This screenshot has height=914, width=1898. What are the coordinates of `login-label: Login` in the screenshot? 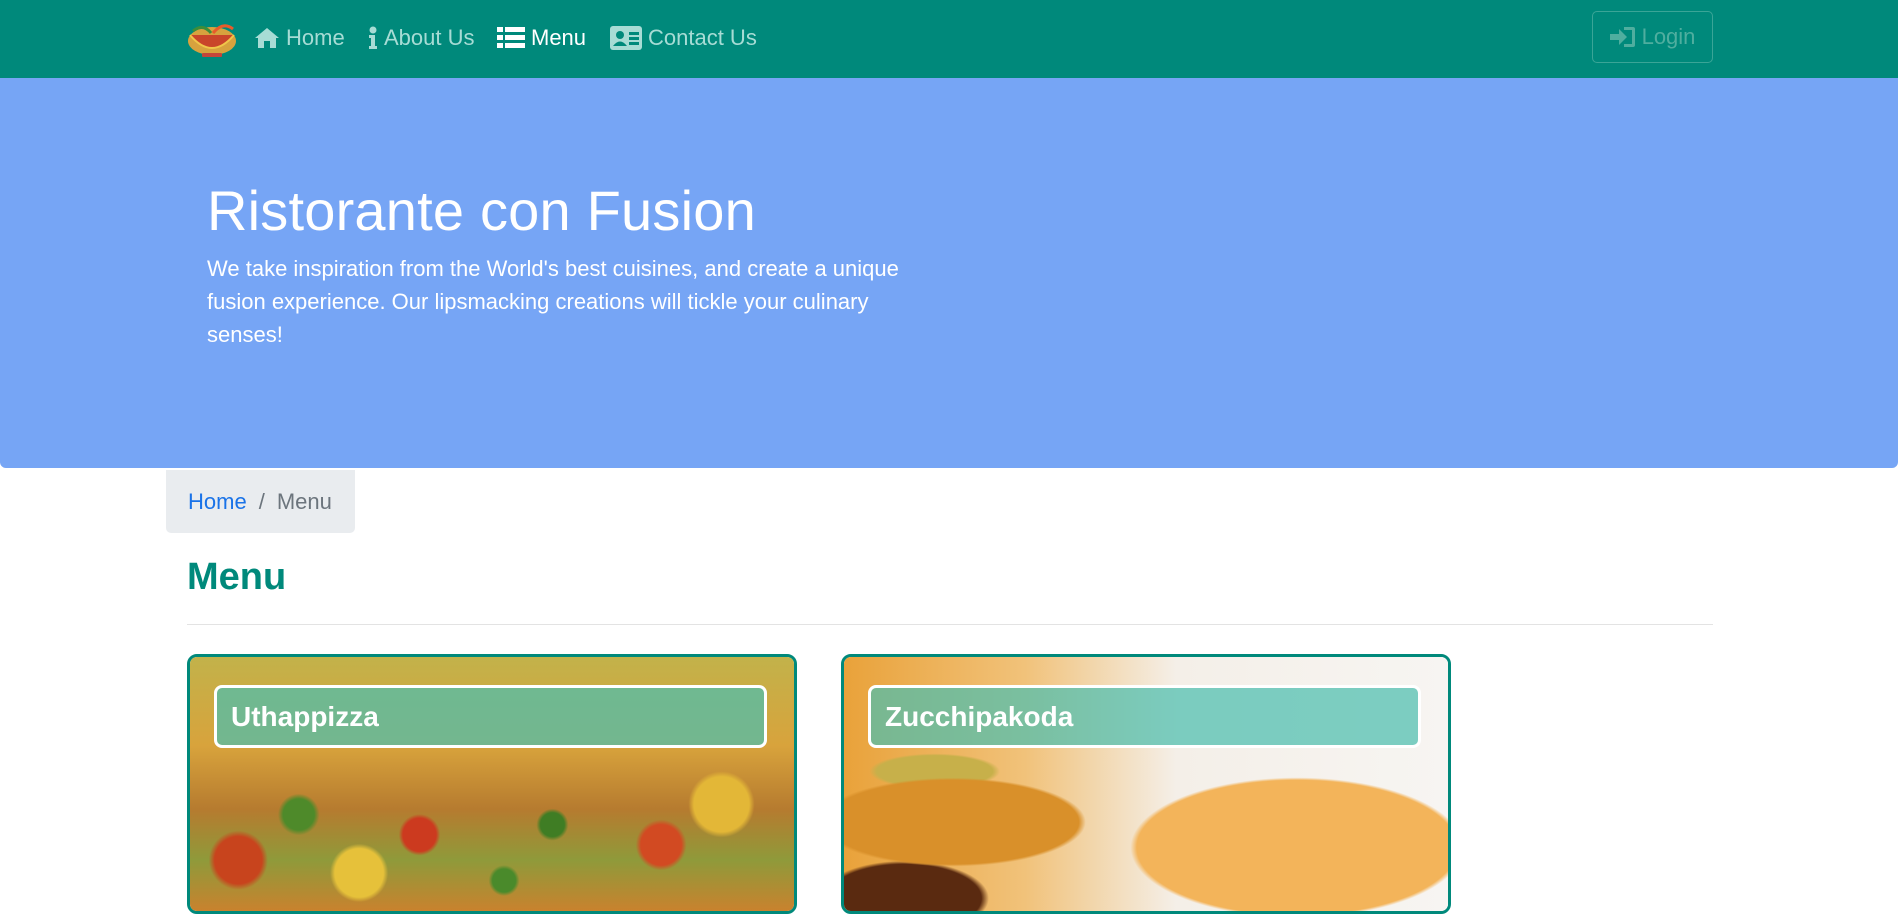 It's located at (1668, 36).